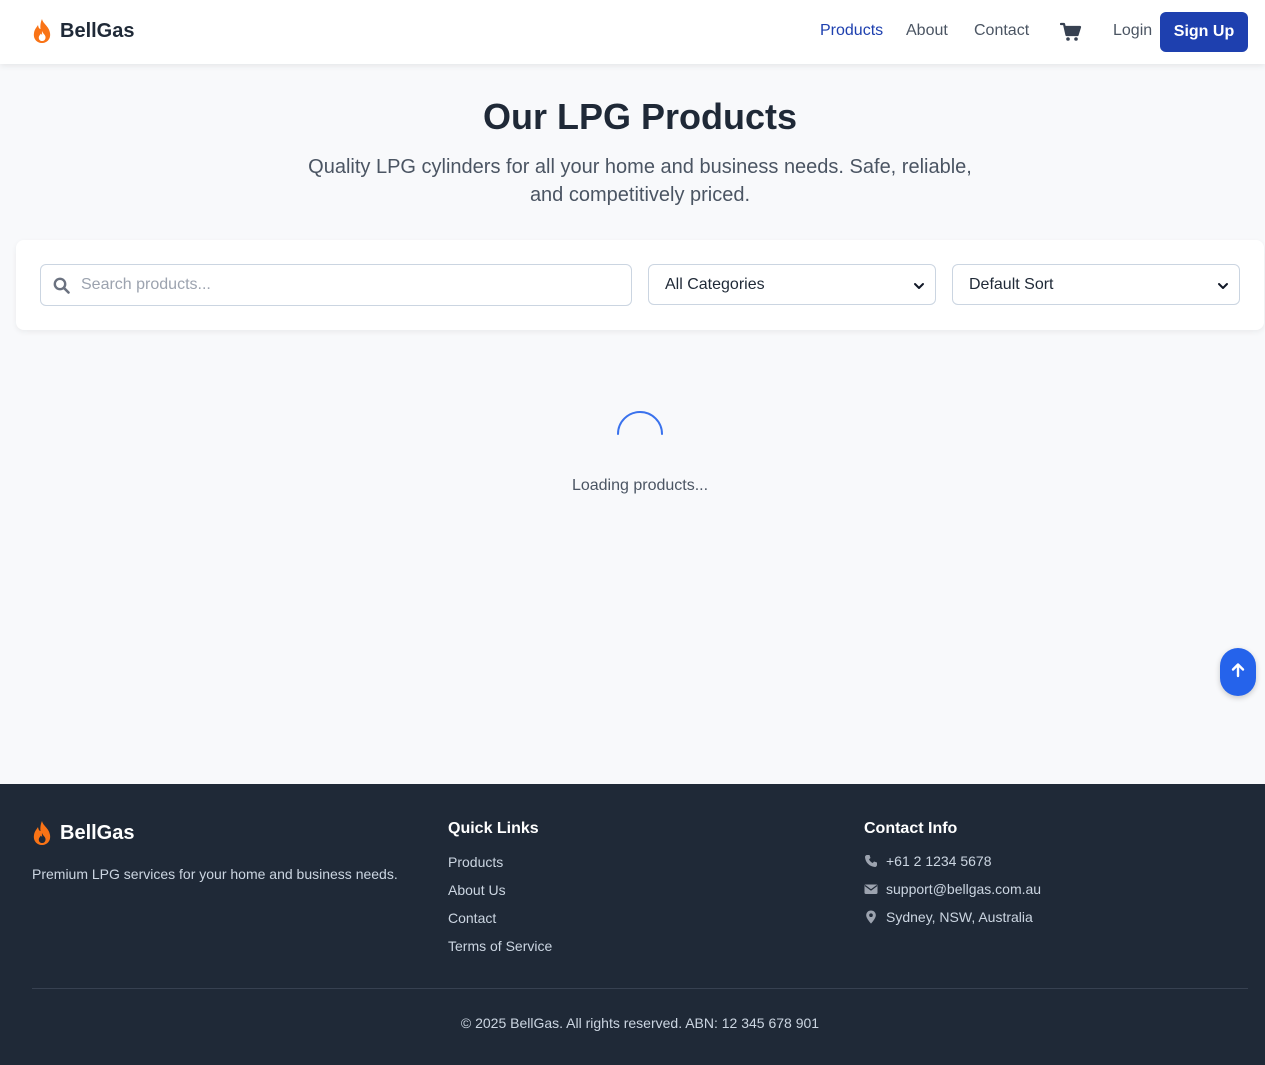 The width and height of the screenshot is (1265, 1065). I want to click on footer-divider, so click(640, 988).